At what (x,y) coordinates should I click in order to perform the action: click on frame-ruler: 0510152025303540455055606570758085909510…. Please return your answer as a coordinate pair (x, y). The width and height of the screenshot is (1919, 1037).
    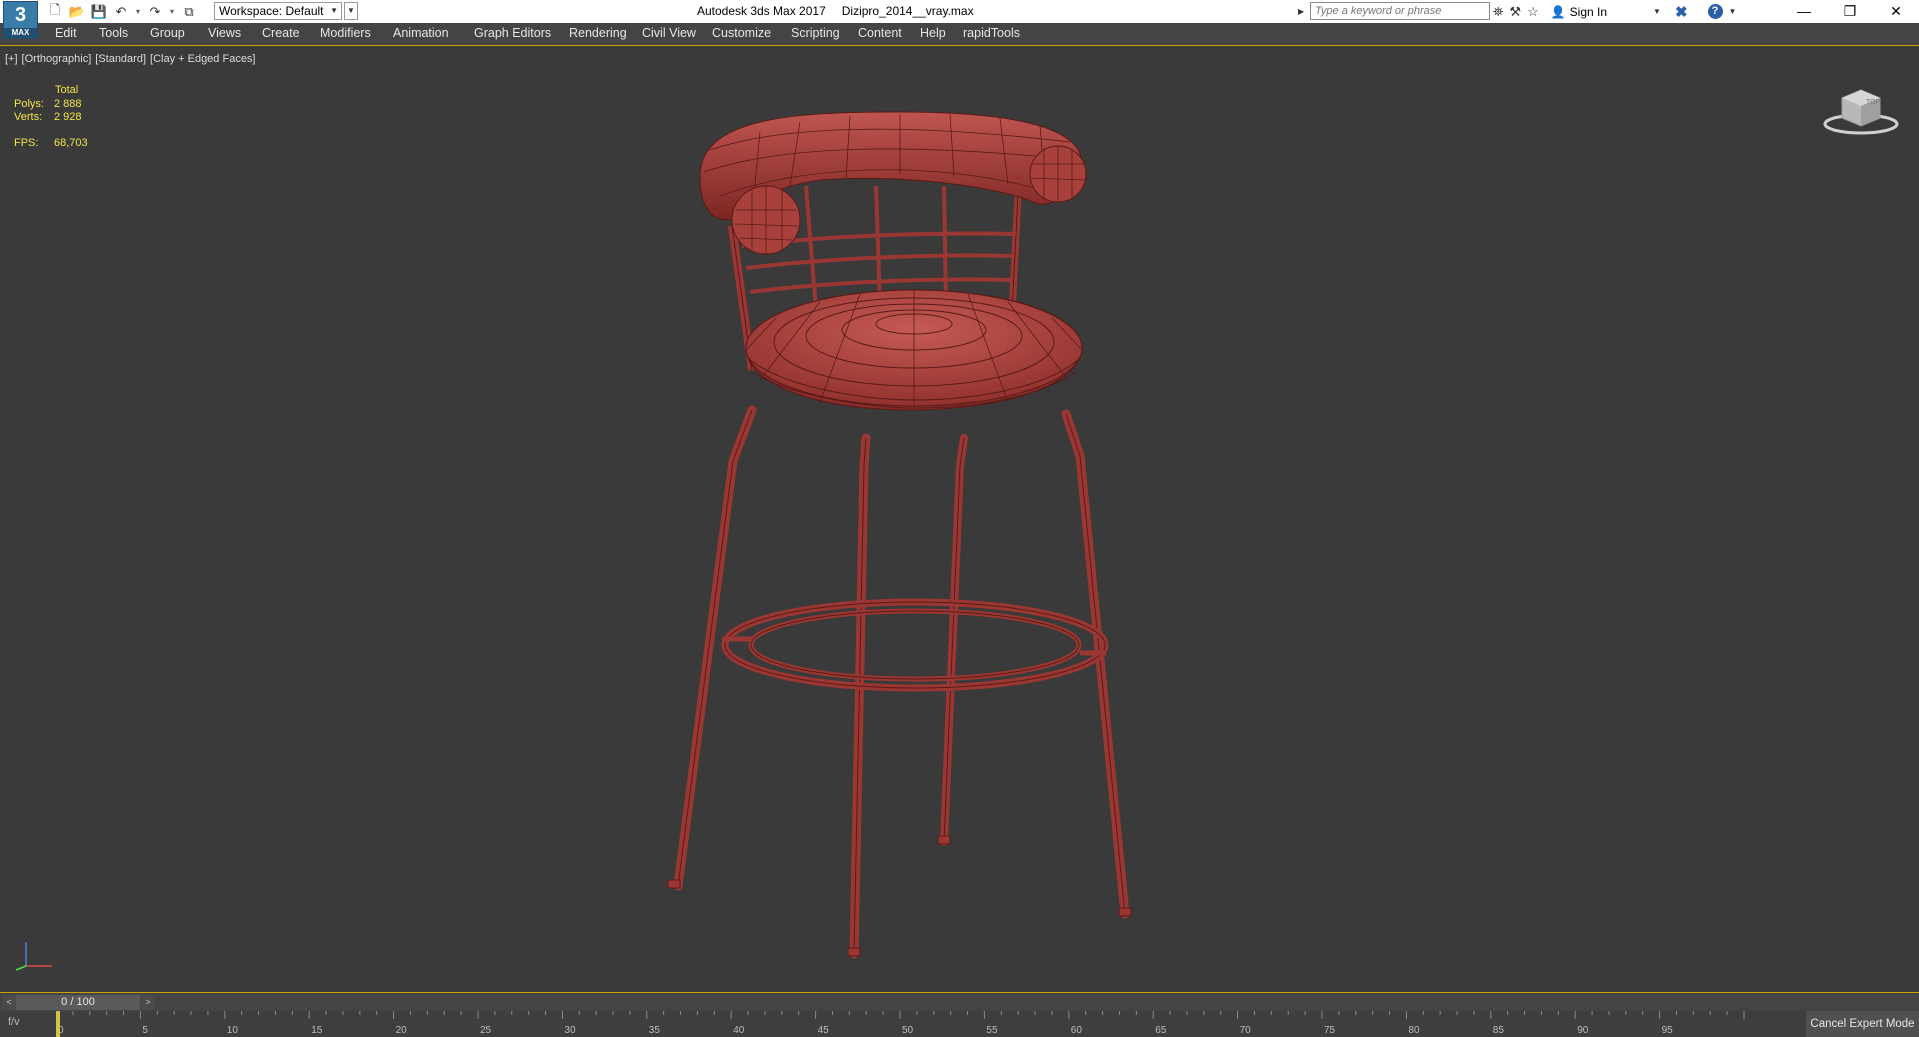
    Looking at the image, I should click on (901, 1024).